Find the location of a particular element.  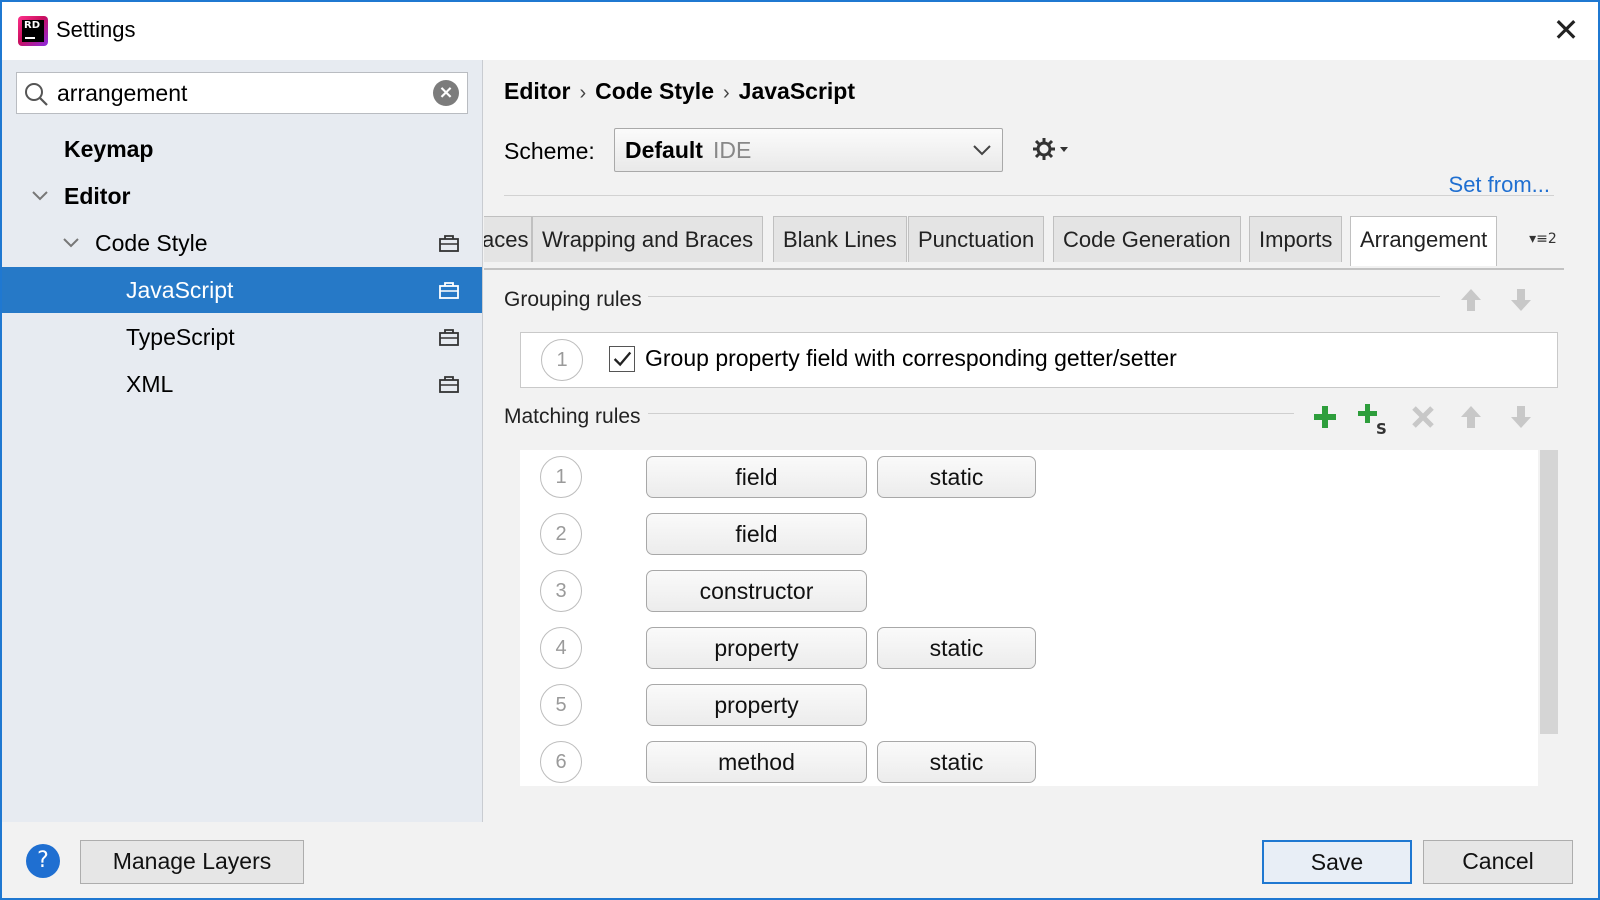

search-input is located at coordinates (235, 93).